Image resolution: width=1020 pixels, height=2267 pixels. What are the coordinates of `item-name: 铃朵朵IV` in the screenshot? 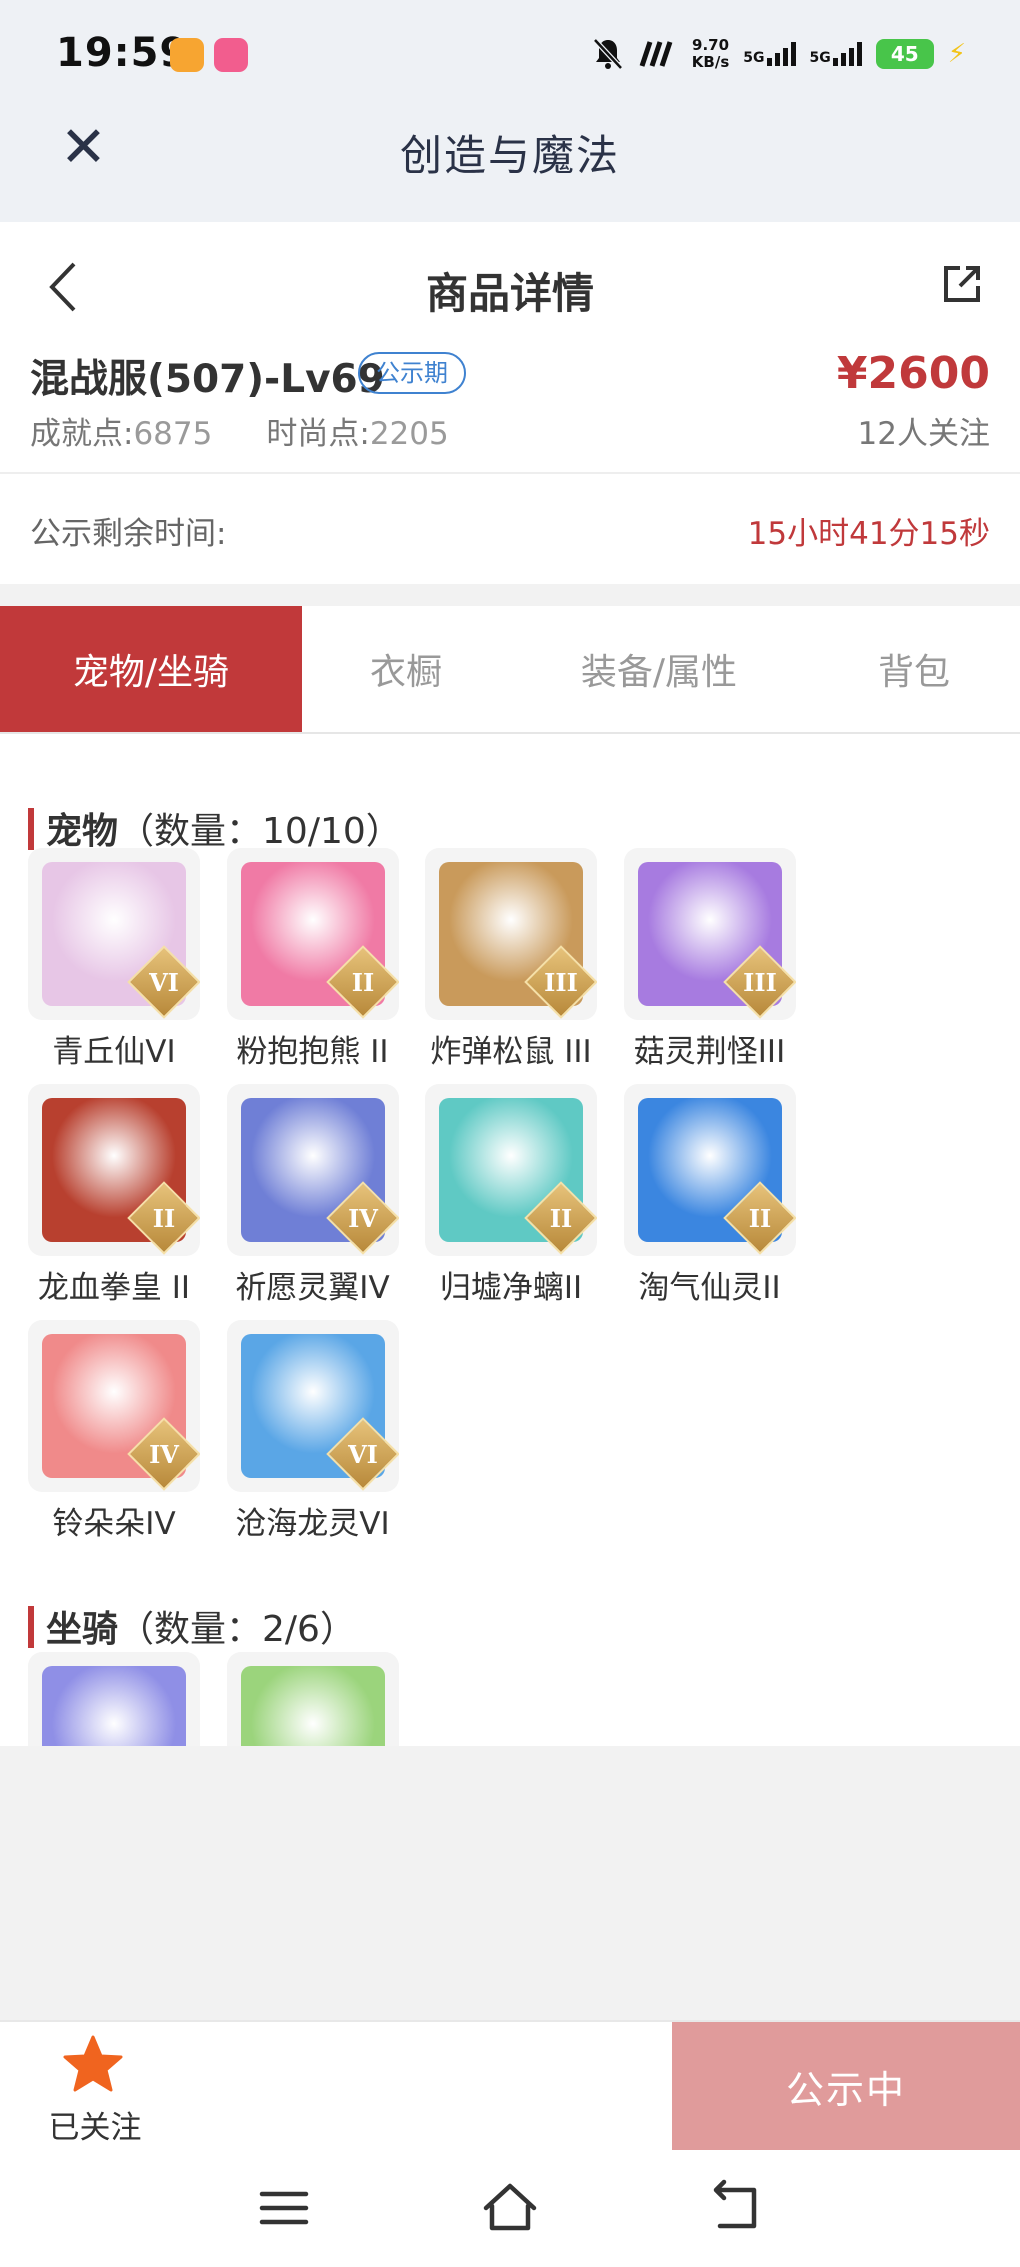 It's located at (114, 1524).